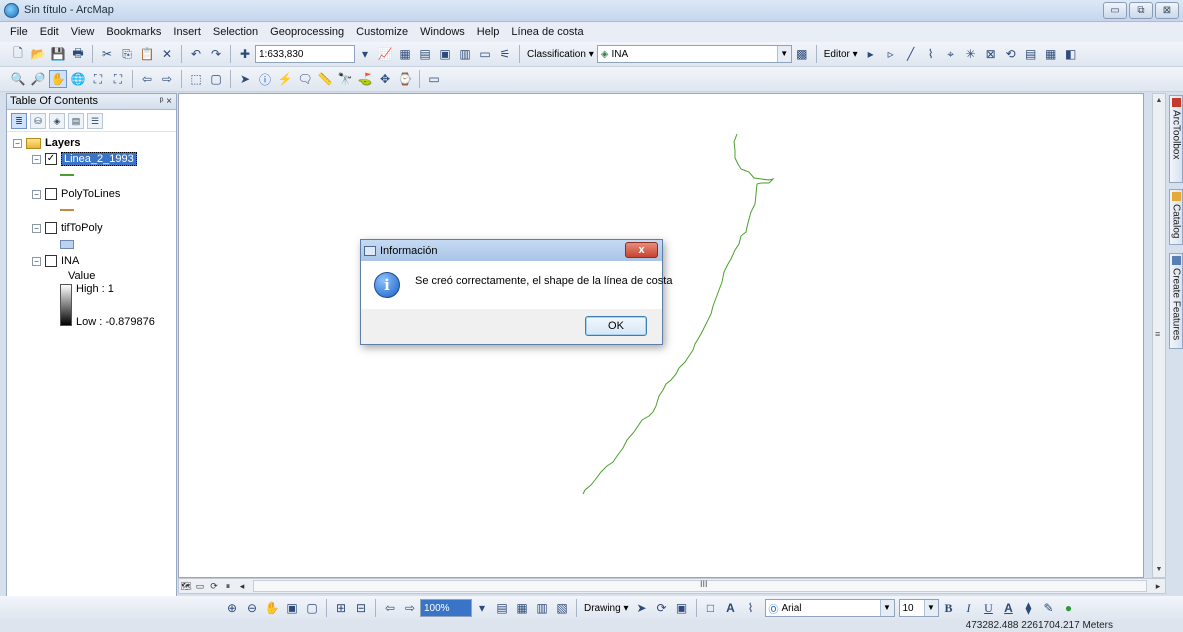 The width and height of the screenshot is (1183, 632). What do you see at coordinates (46, 143) in the screenshot?
I see `layers-group: − Layers` at bounding box center [46, 143].